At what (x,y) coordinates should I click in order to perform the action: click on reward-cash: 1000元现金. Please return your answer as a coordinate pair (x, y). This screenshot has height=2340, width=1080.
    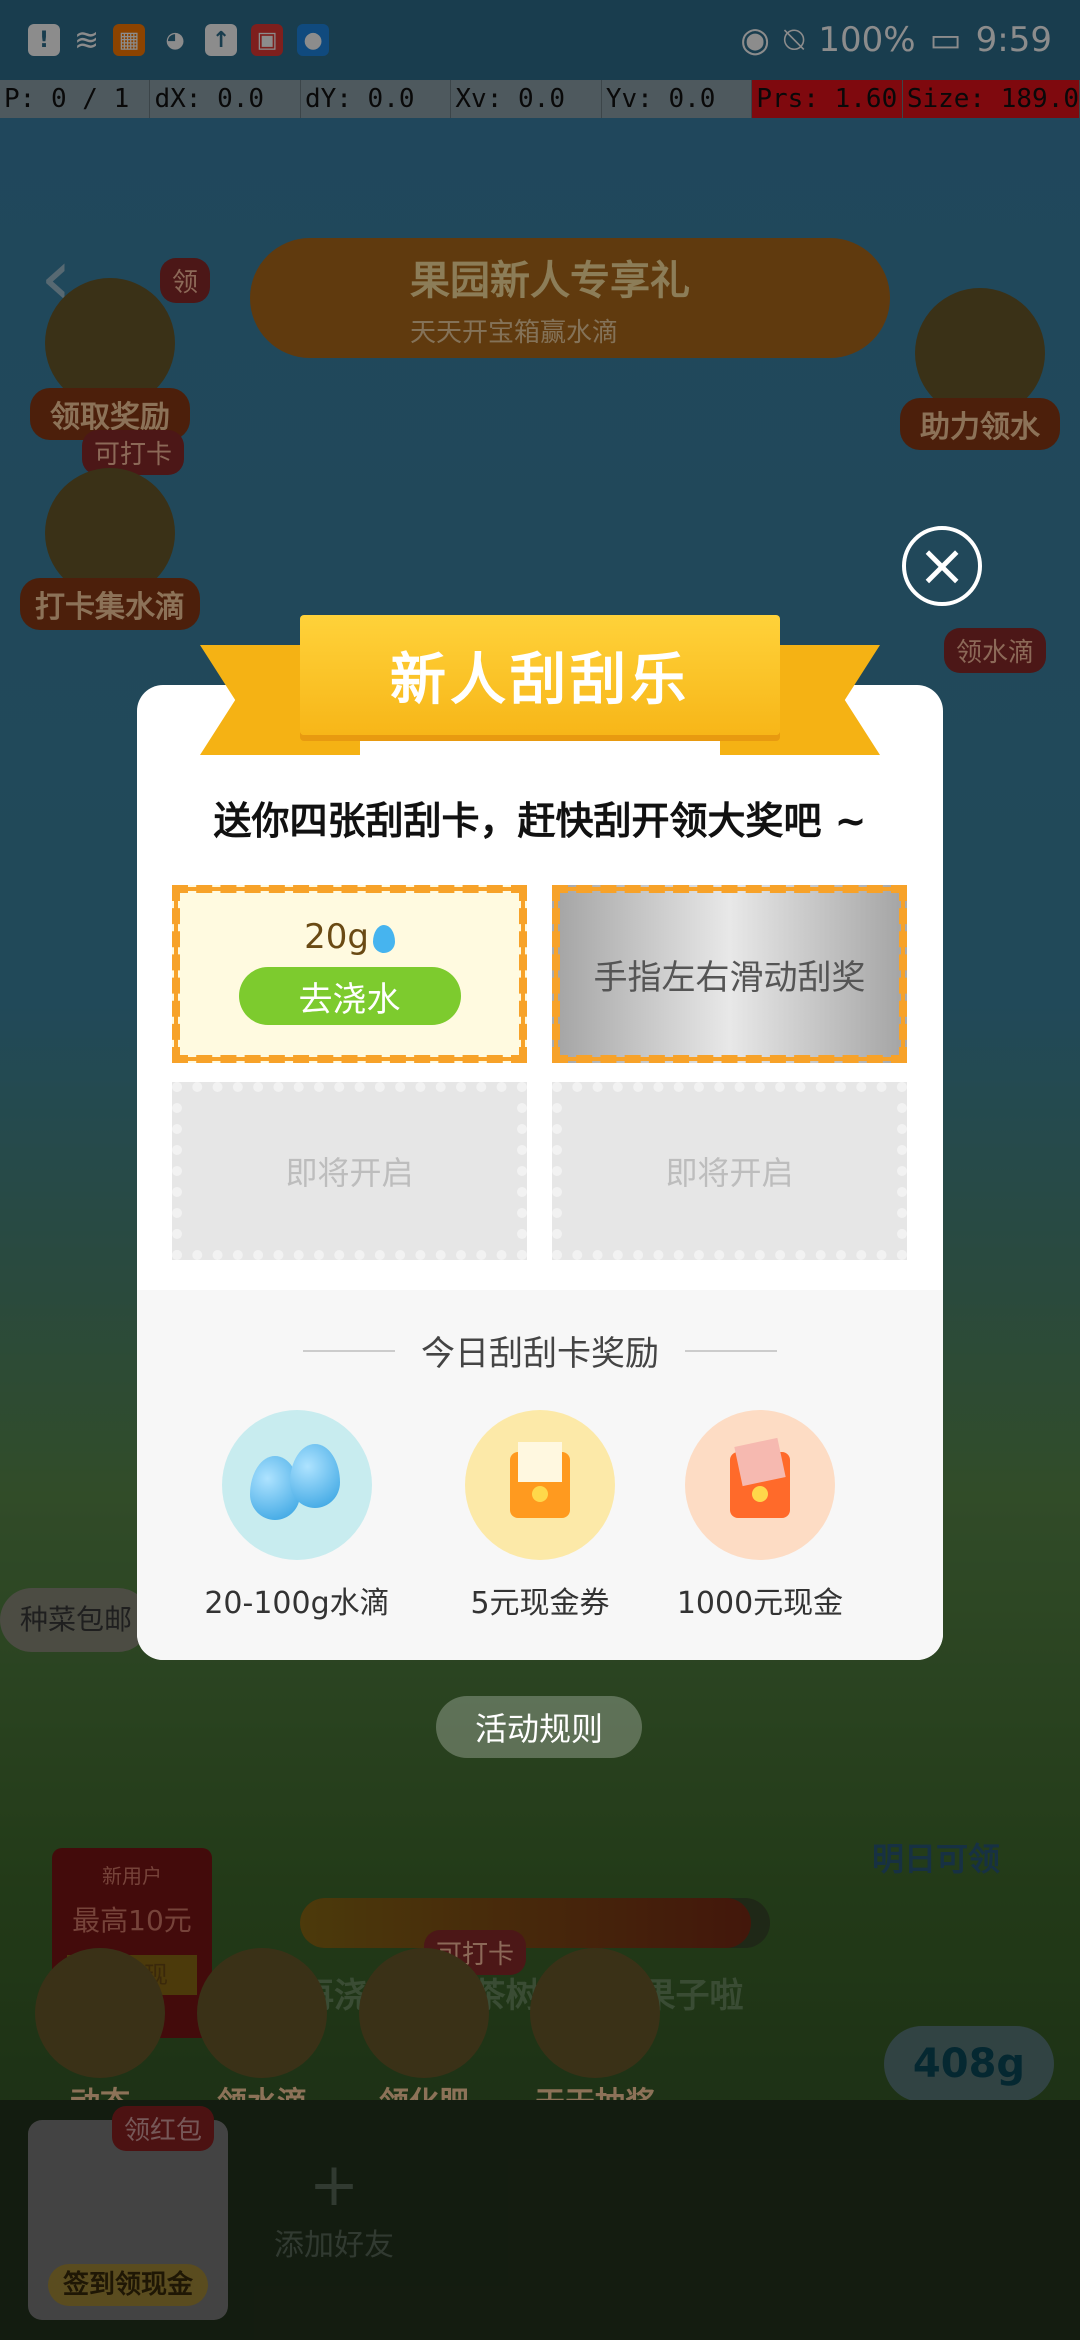
    Looking at the image, I should click on (760, 1516).